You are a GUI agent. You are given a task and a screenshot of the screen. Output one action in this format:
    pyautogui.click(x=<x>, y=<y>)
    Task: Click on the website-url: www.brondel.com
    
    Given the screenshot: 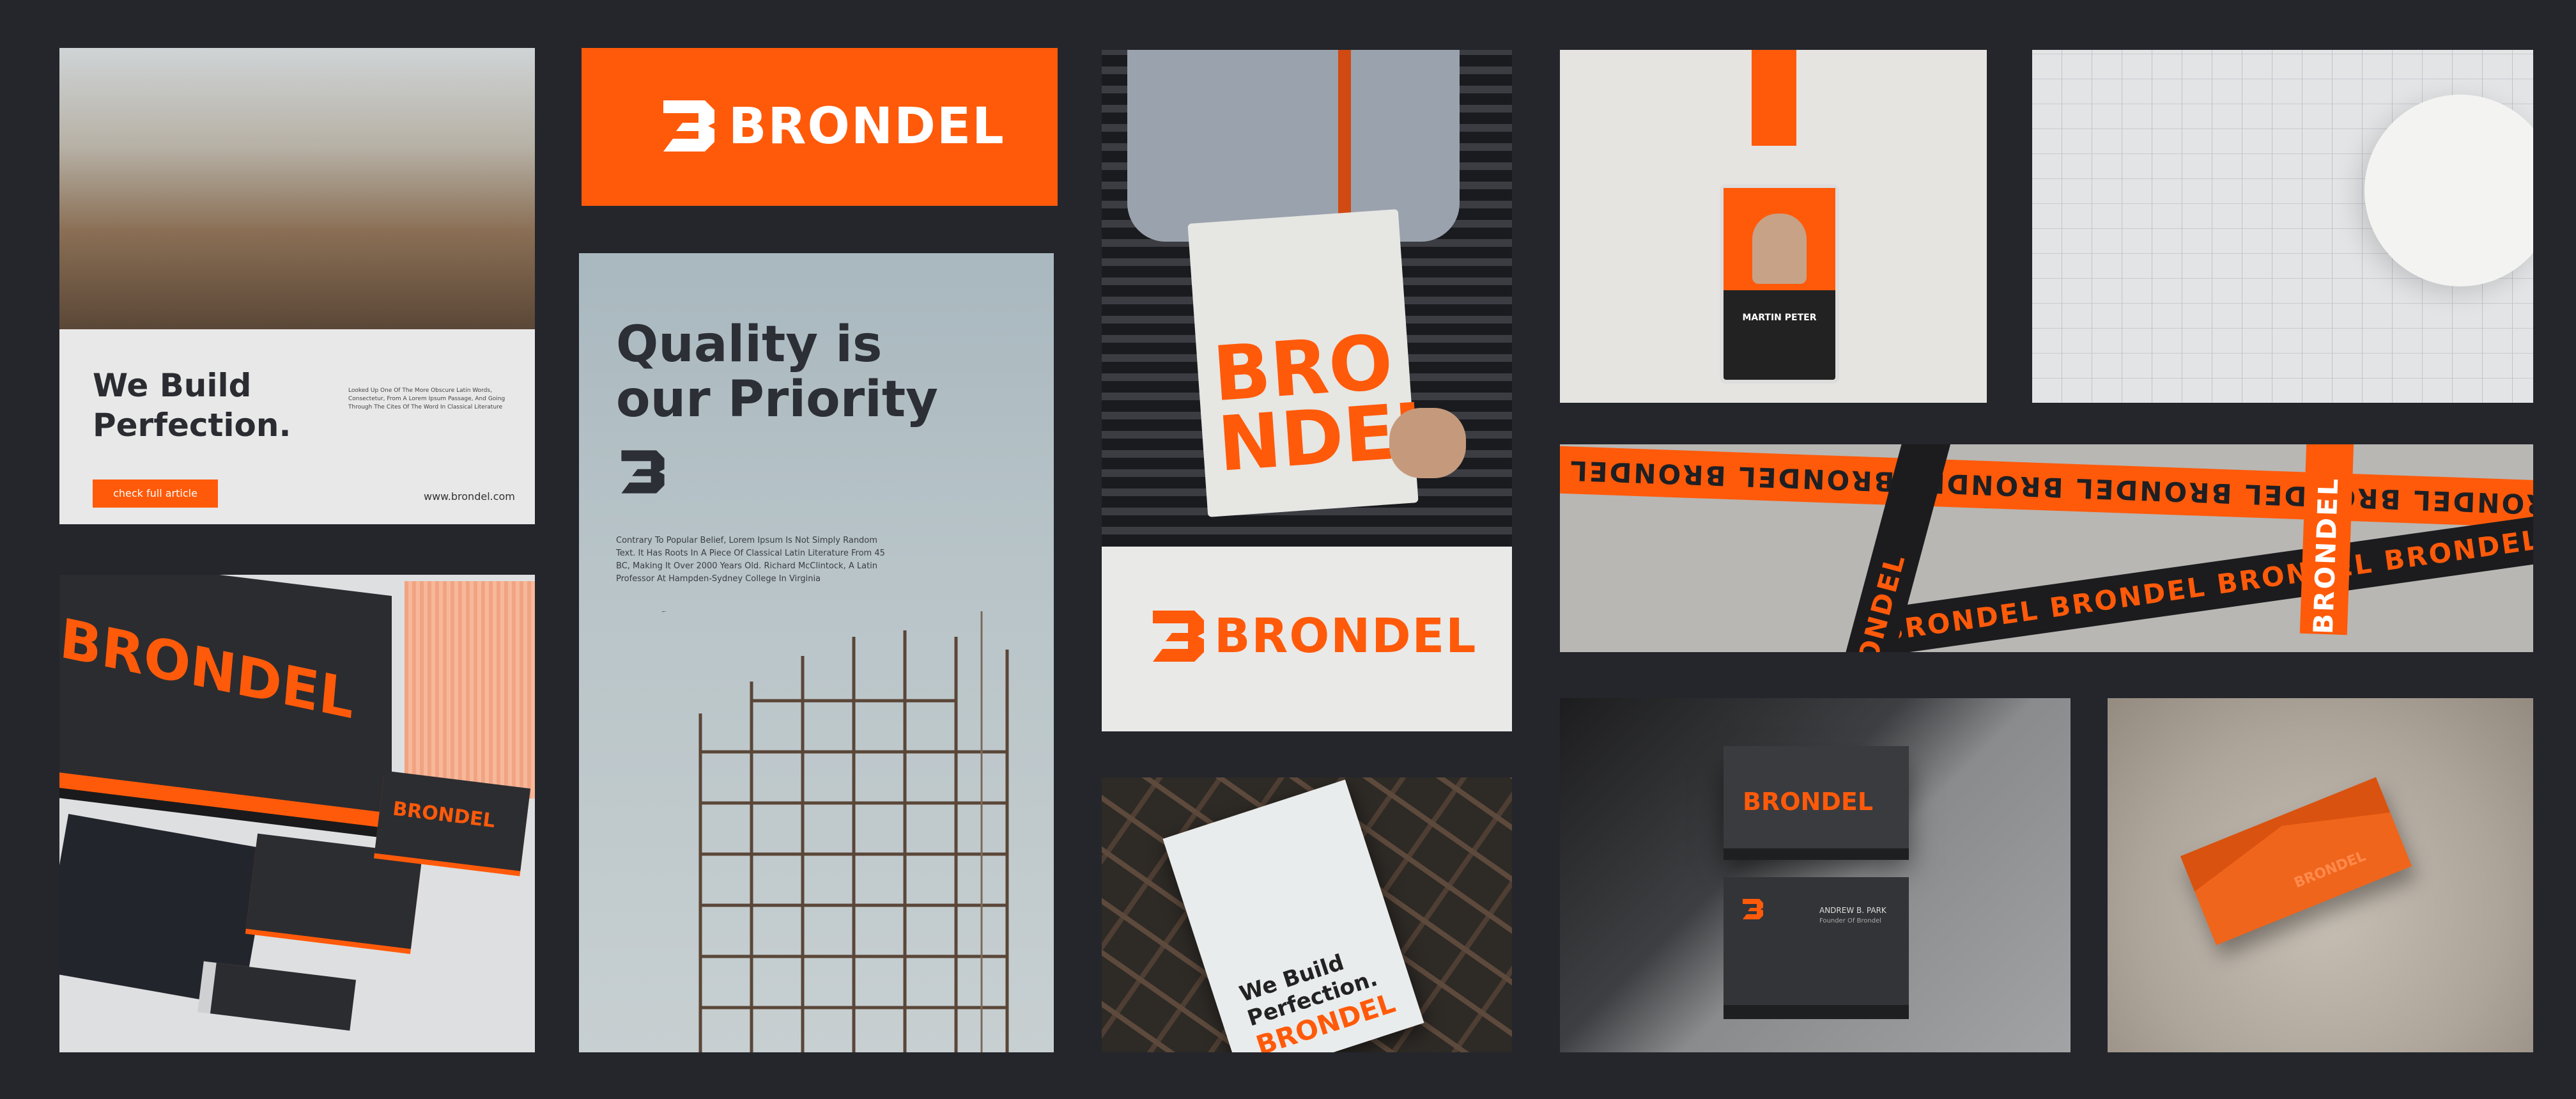 What is the action you would take?
    pyautogui.click(x=469, y=496)
    